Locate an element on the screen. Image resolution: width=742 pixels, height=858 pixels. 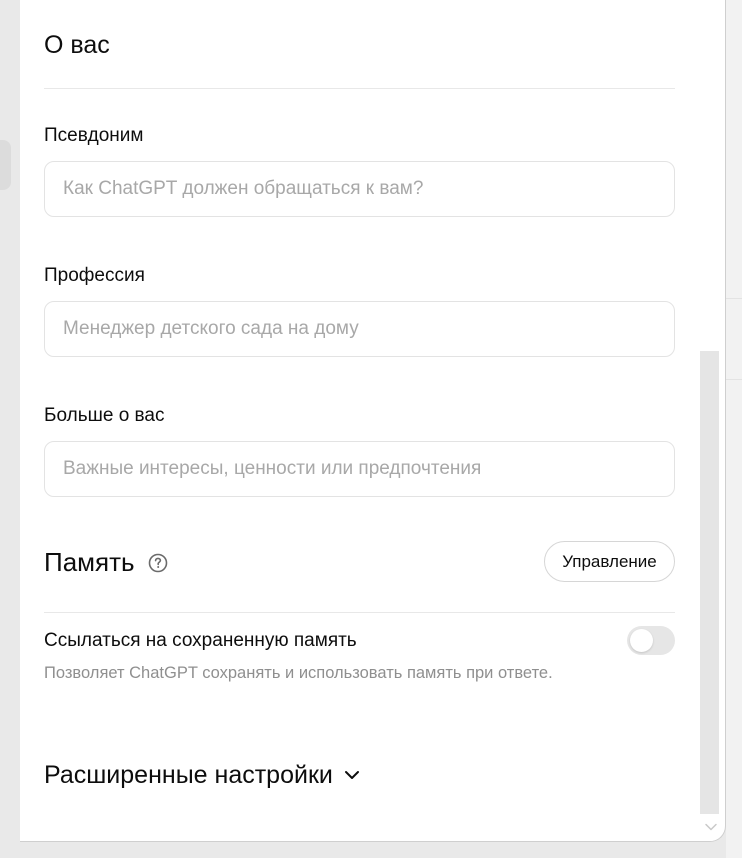
nickname-input is located at coordinates (359, 189).